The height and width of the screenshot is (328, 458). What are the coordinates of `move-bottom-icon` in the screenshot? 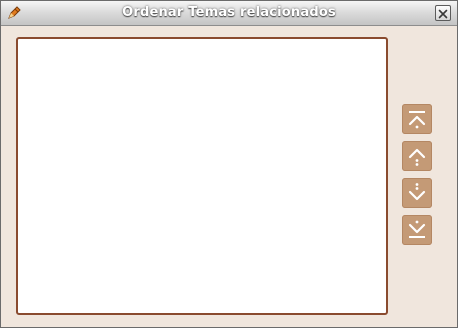 It's located at (417, 229).